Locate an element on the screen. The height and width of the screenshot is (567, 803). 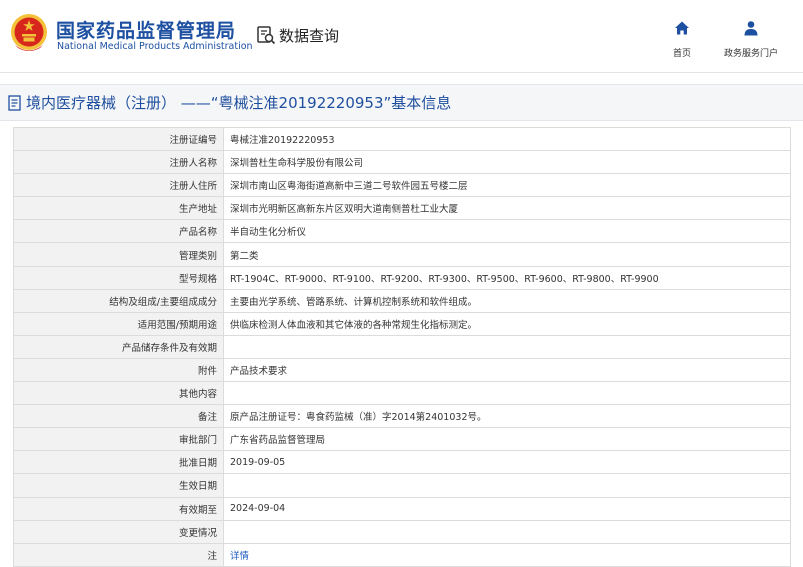
field-label: 注册人住所 is located at coordinates (118, 185).